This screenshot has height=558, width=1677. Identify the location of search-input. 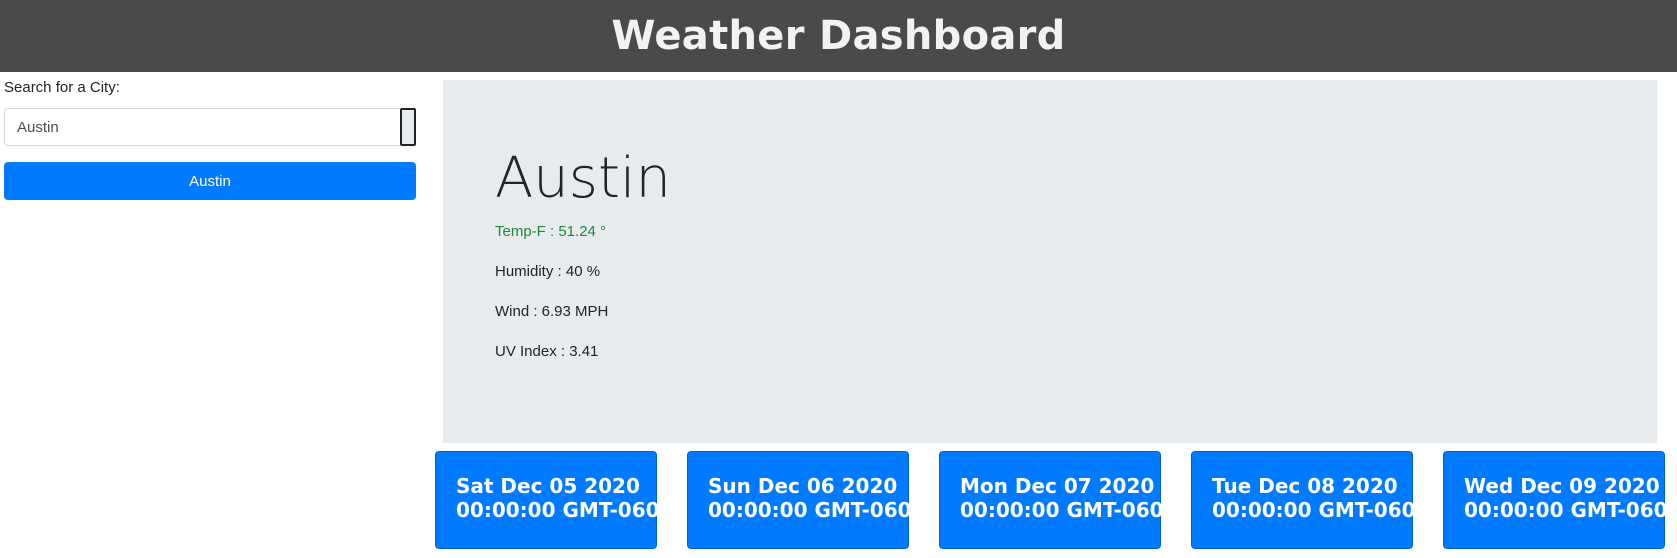
(202, 127).